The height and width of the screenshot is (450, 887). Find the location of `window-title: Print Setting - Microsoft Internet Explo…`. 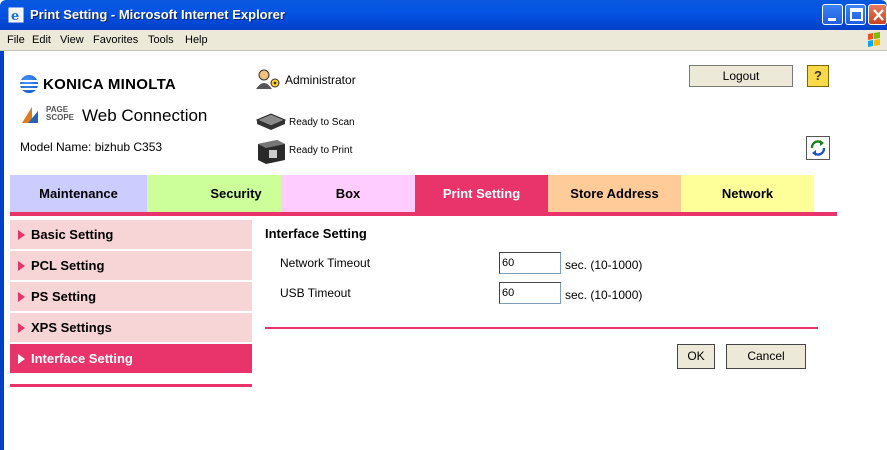

window-title: Print Setting - Microsoft Internet Explo… is located at coordinates (157, 14).